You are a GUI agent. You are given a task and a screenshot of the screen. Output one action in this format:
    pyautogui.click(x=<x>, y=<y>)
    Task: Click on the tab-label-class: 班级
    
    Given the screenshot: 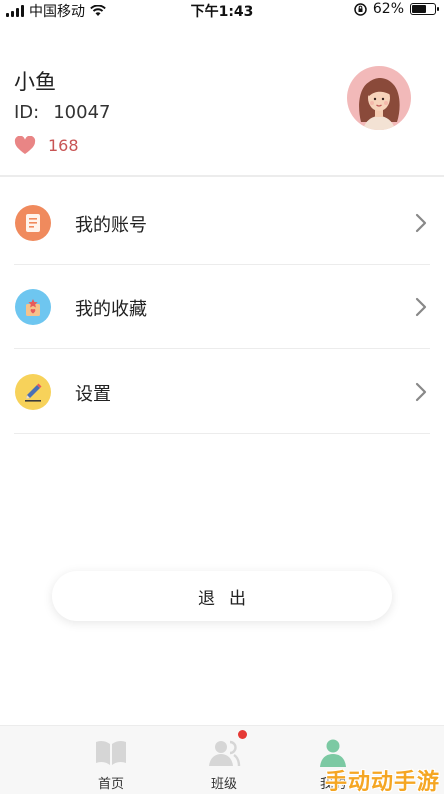 What is the action you would take?
    pyautogui.click(x=223, y=784)
    